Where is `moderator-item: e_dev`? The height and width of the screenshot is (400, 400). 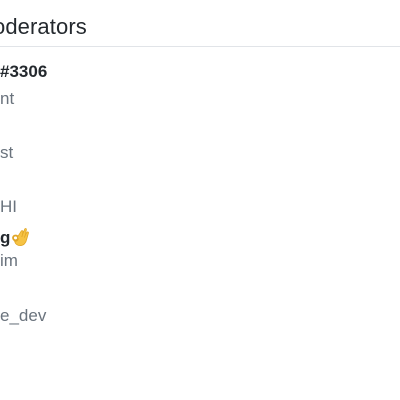 moderator-item: e_dev is located at coordinates (23, 316).